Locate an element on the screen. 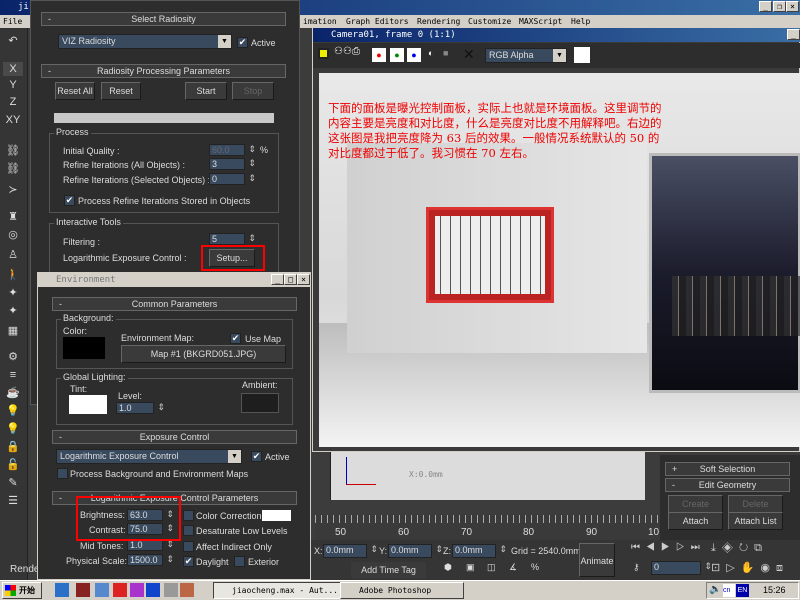 This screenshot has width=800, height=600. edit-geometry-rollout: - Edit Geometry is located at coordinates (727, 485).